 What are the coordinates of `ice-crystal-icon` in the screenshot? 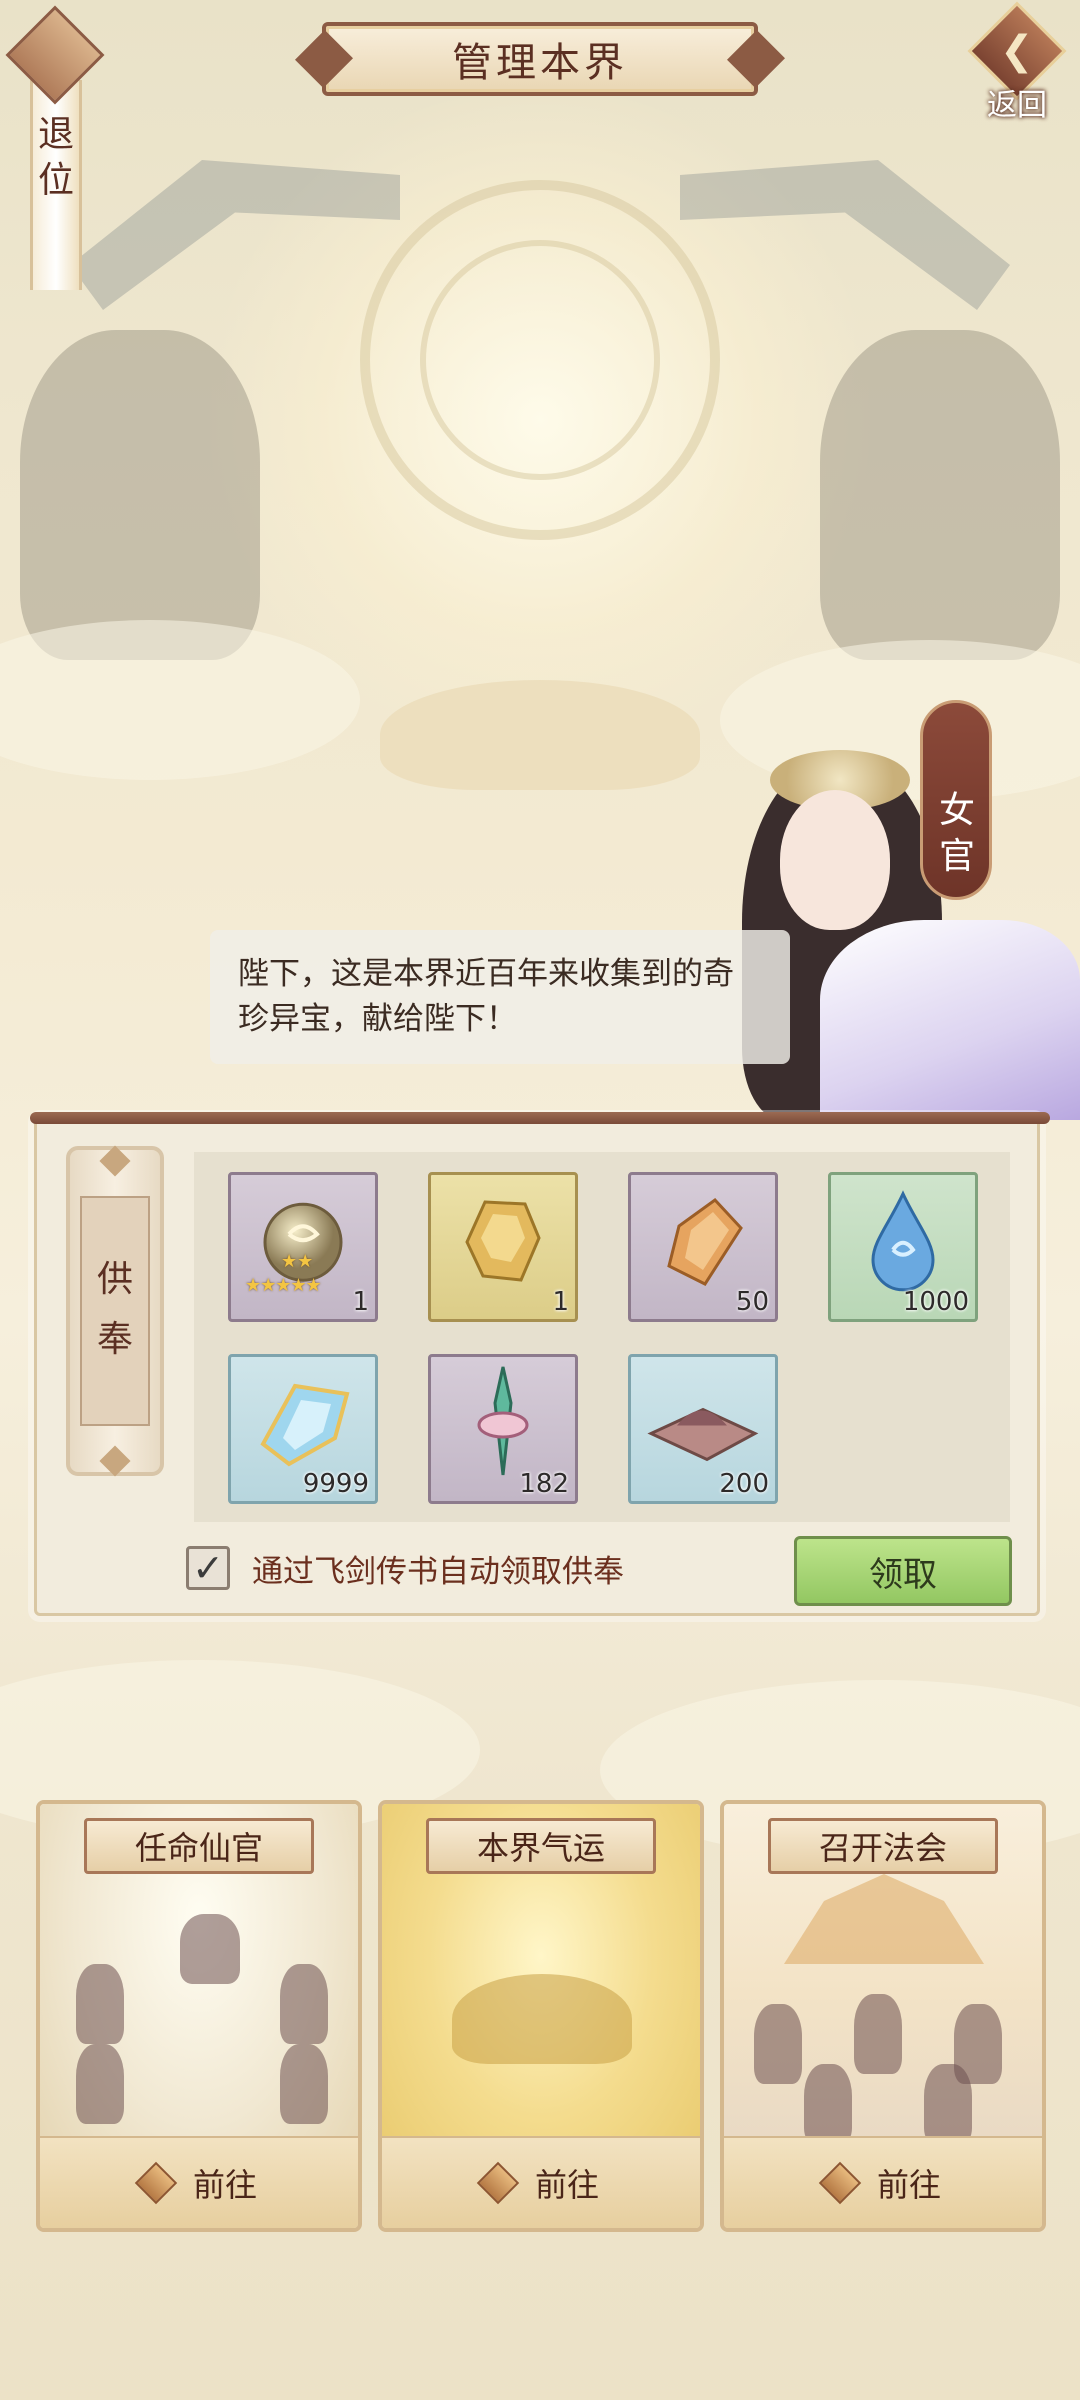 It's located at (305, 1425).